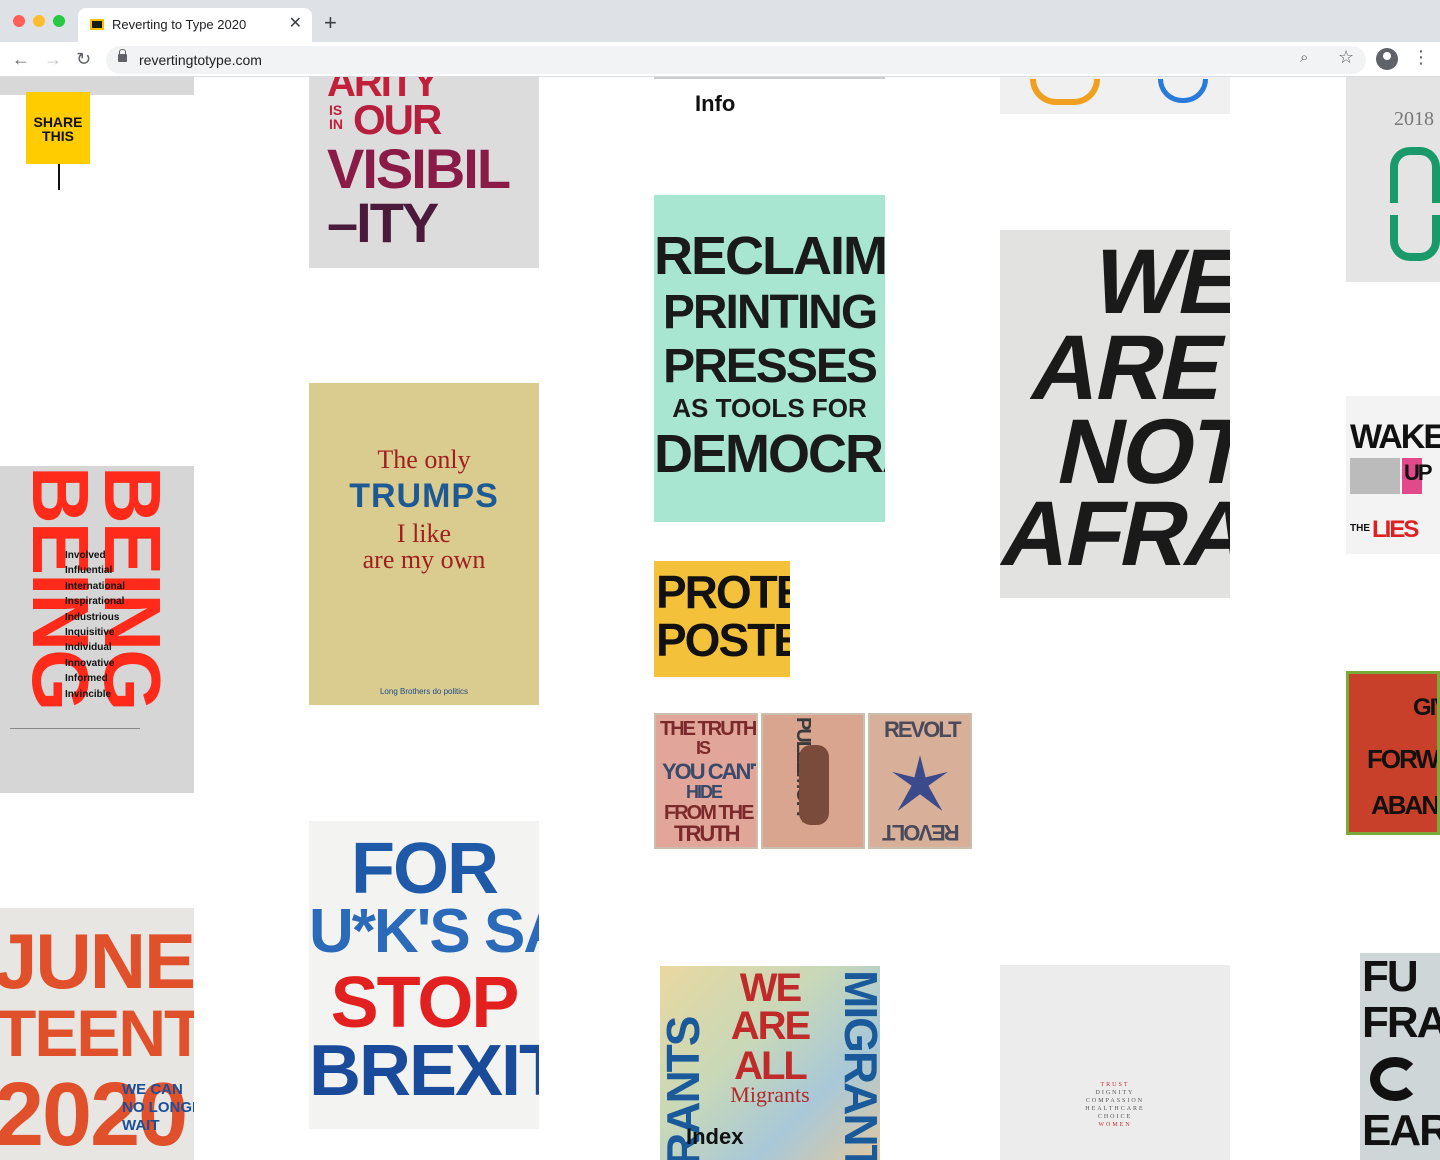 The height and width of the screenshot is (1160, 1440). I want to click on poster-partial-color, so click(1115, 95).